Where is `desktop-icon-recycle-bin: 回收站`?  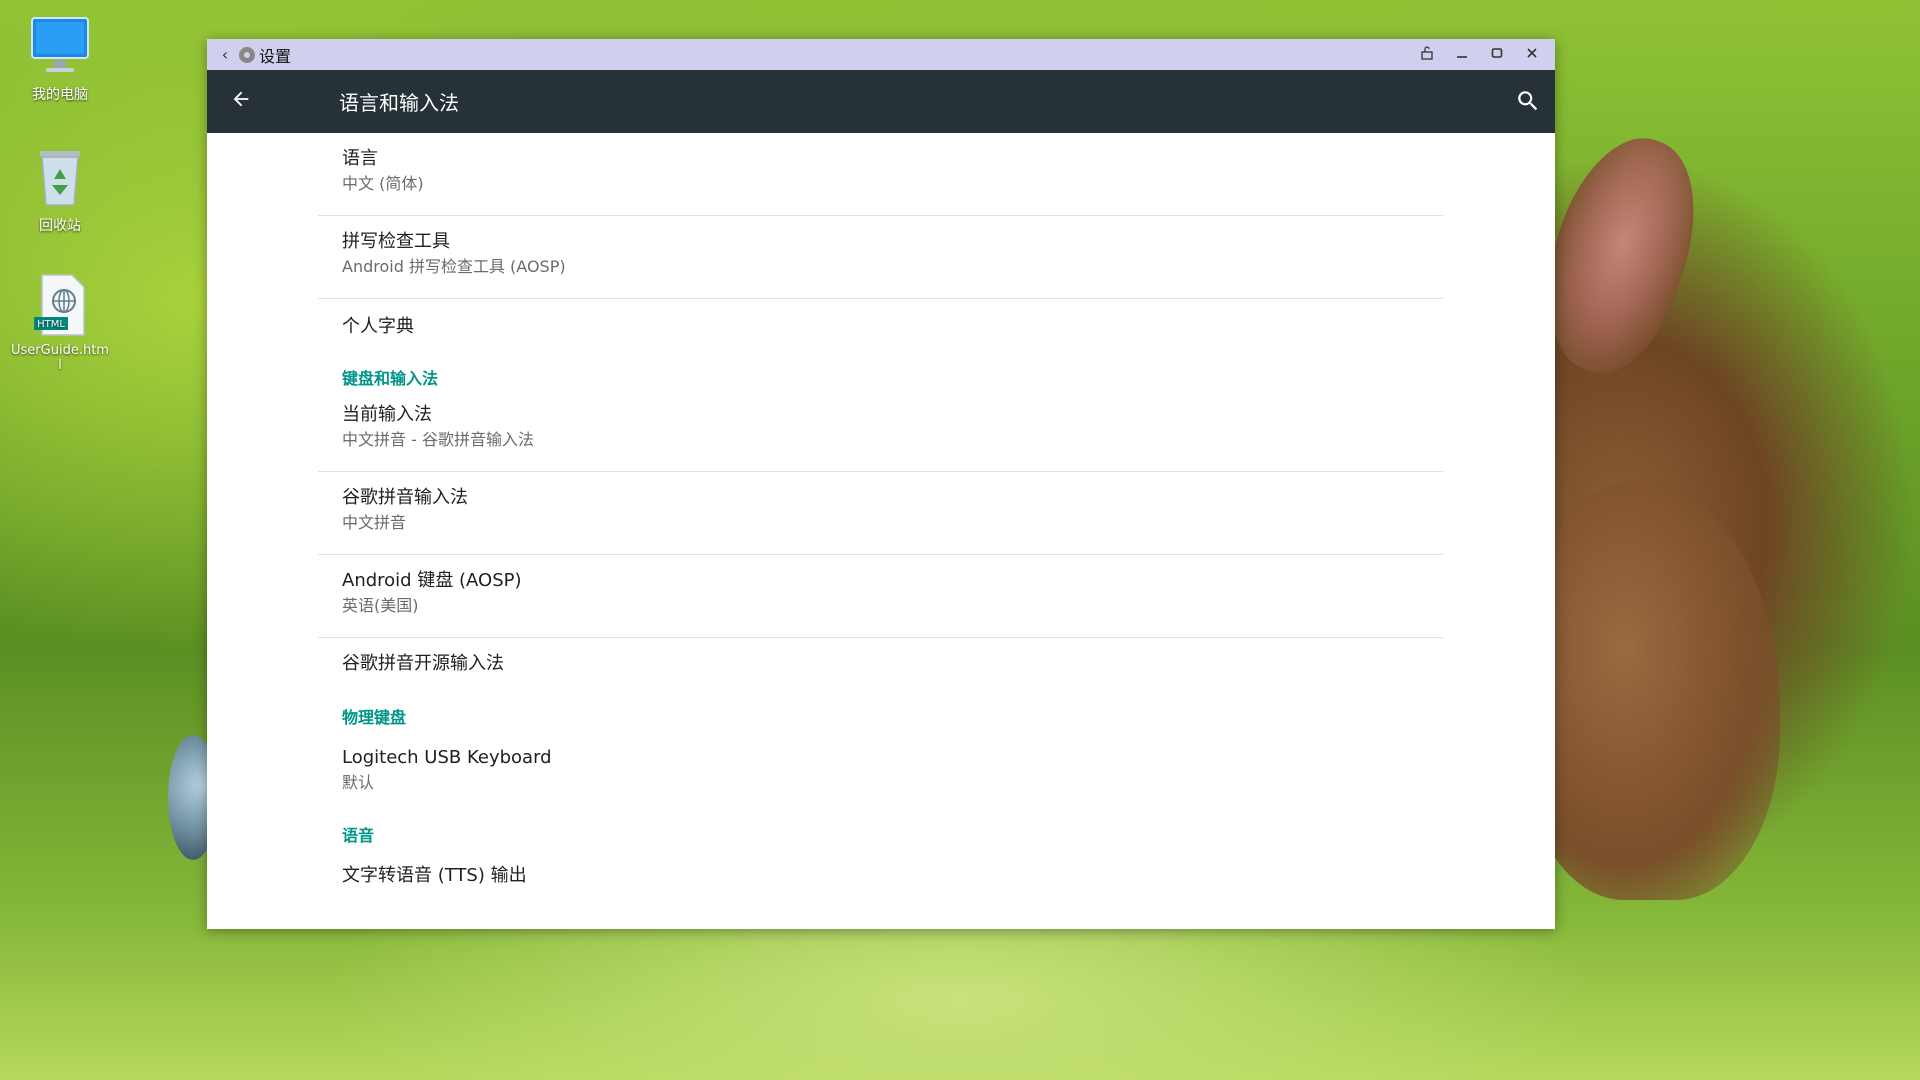
desktop-icon-recycle-bin: 回收站 is located at coordinates (60, 190).